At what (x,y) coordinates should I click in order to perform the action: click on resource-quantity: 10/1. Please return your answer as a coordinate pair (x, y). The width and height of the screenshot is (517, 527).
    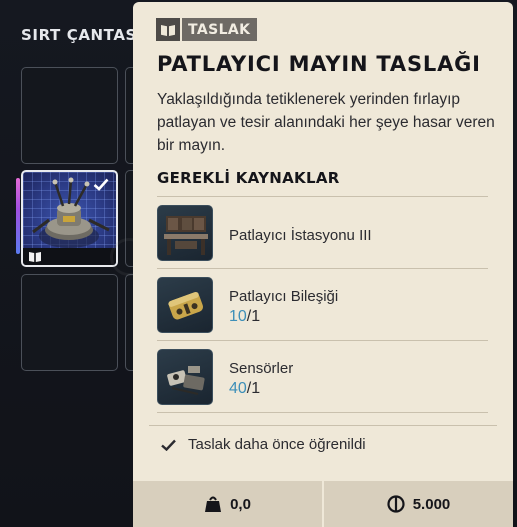
    Looking at the image, I should click on (244, 317).